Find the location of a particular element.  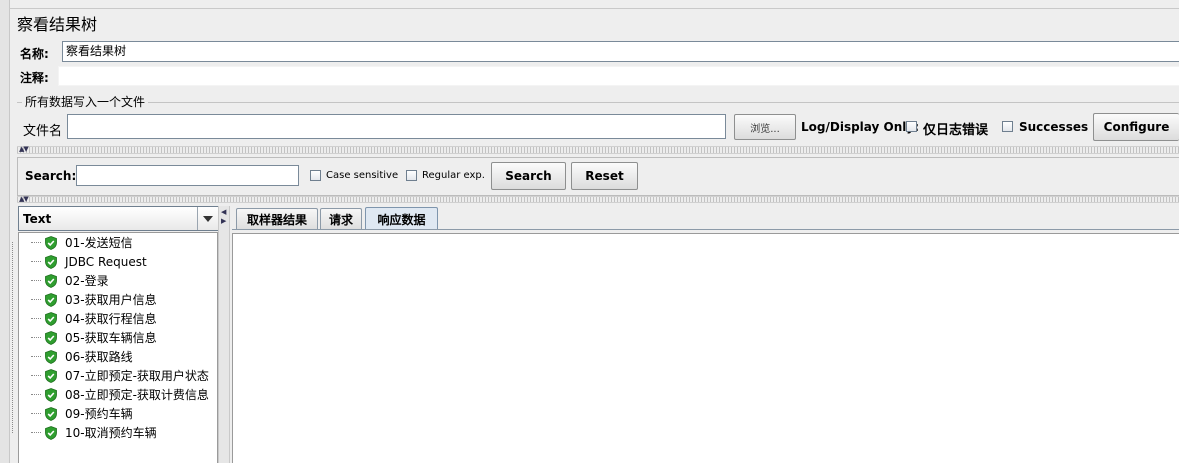

search-input-value is located at coordinates (187, 168).